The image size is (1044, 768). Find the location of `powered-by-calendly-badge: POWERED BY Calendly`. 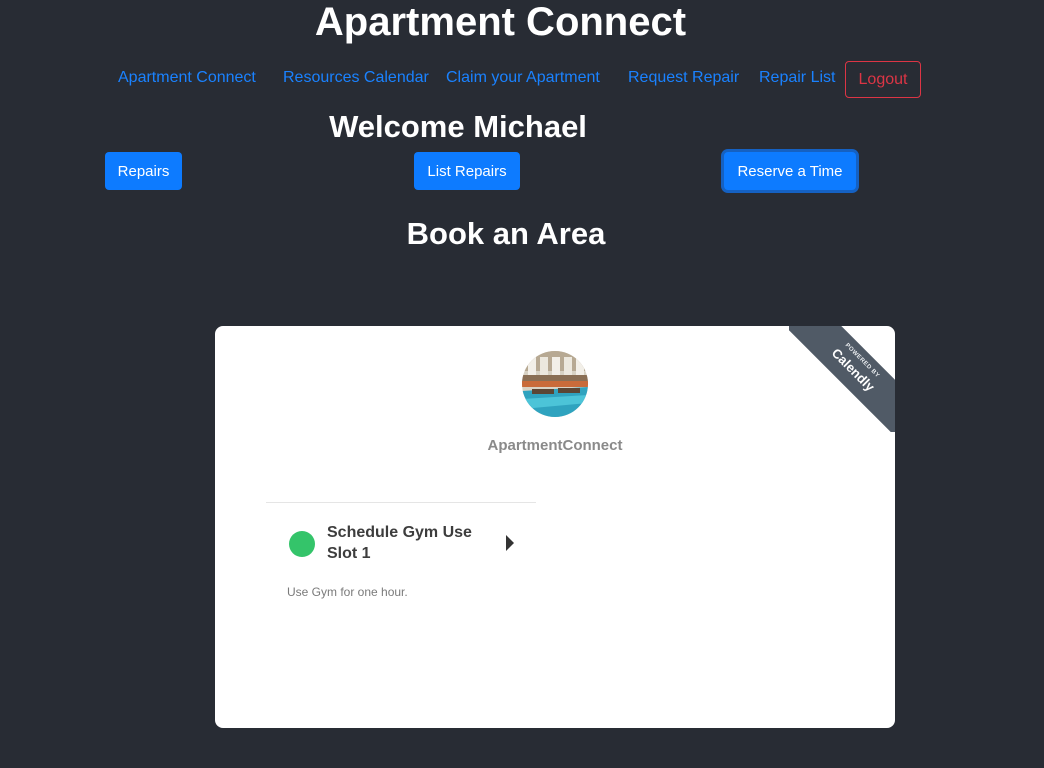

powered-by-calendly-badge: POWERED BY Calendly is located at coordinates (842, 379).